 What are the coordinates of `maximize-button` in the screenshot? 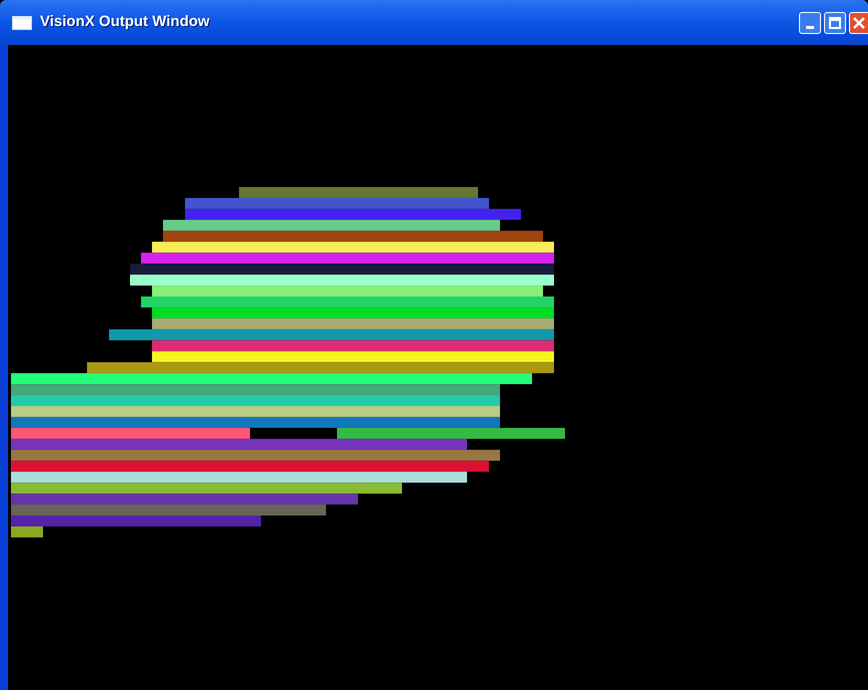 It's located at (835, 23).